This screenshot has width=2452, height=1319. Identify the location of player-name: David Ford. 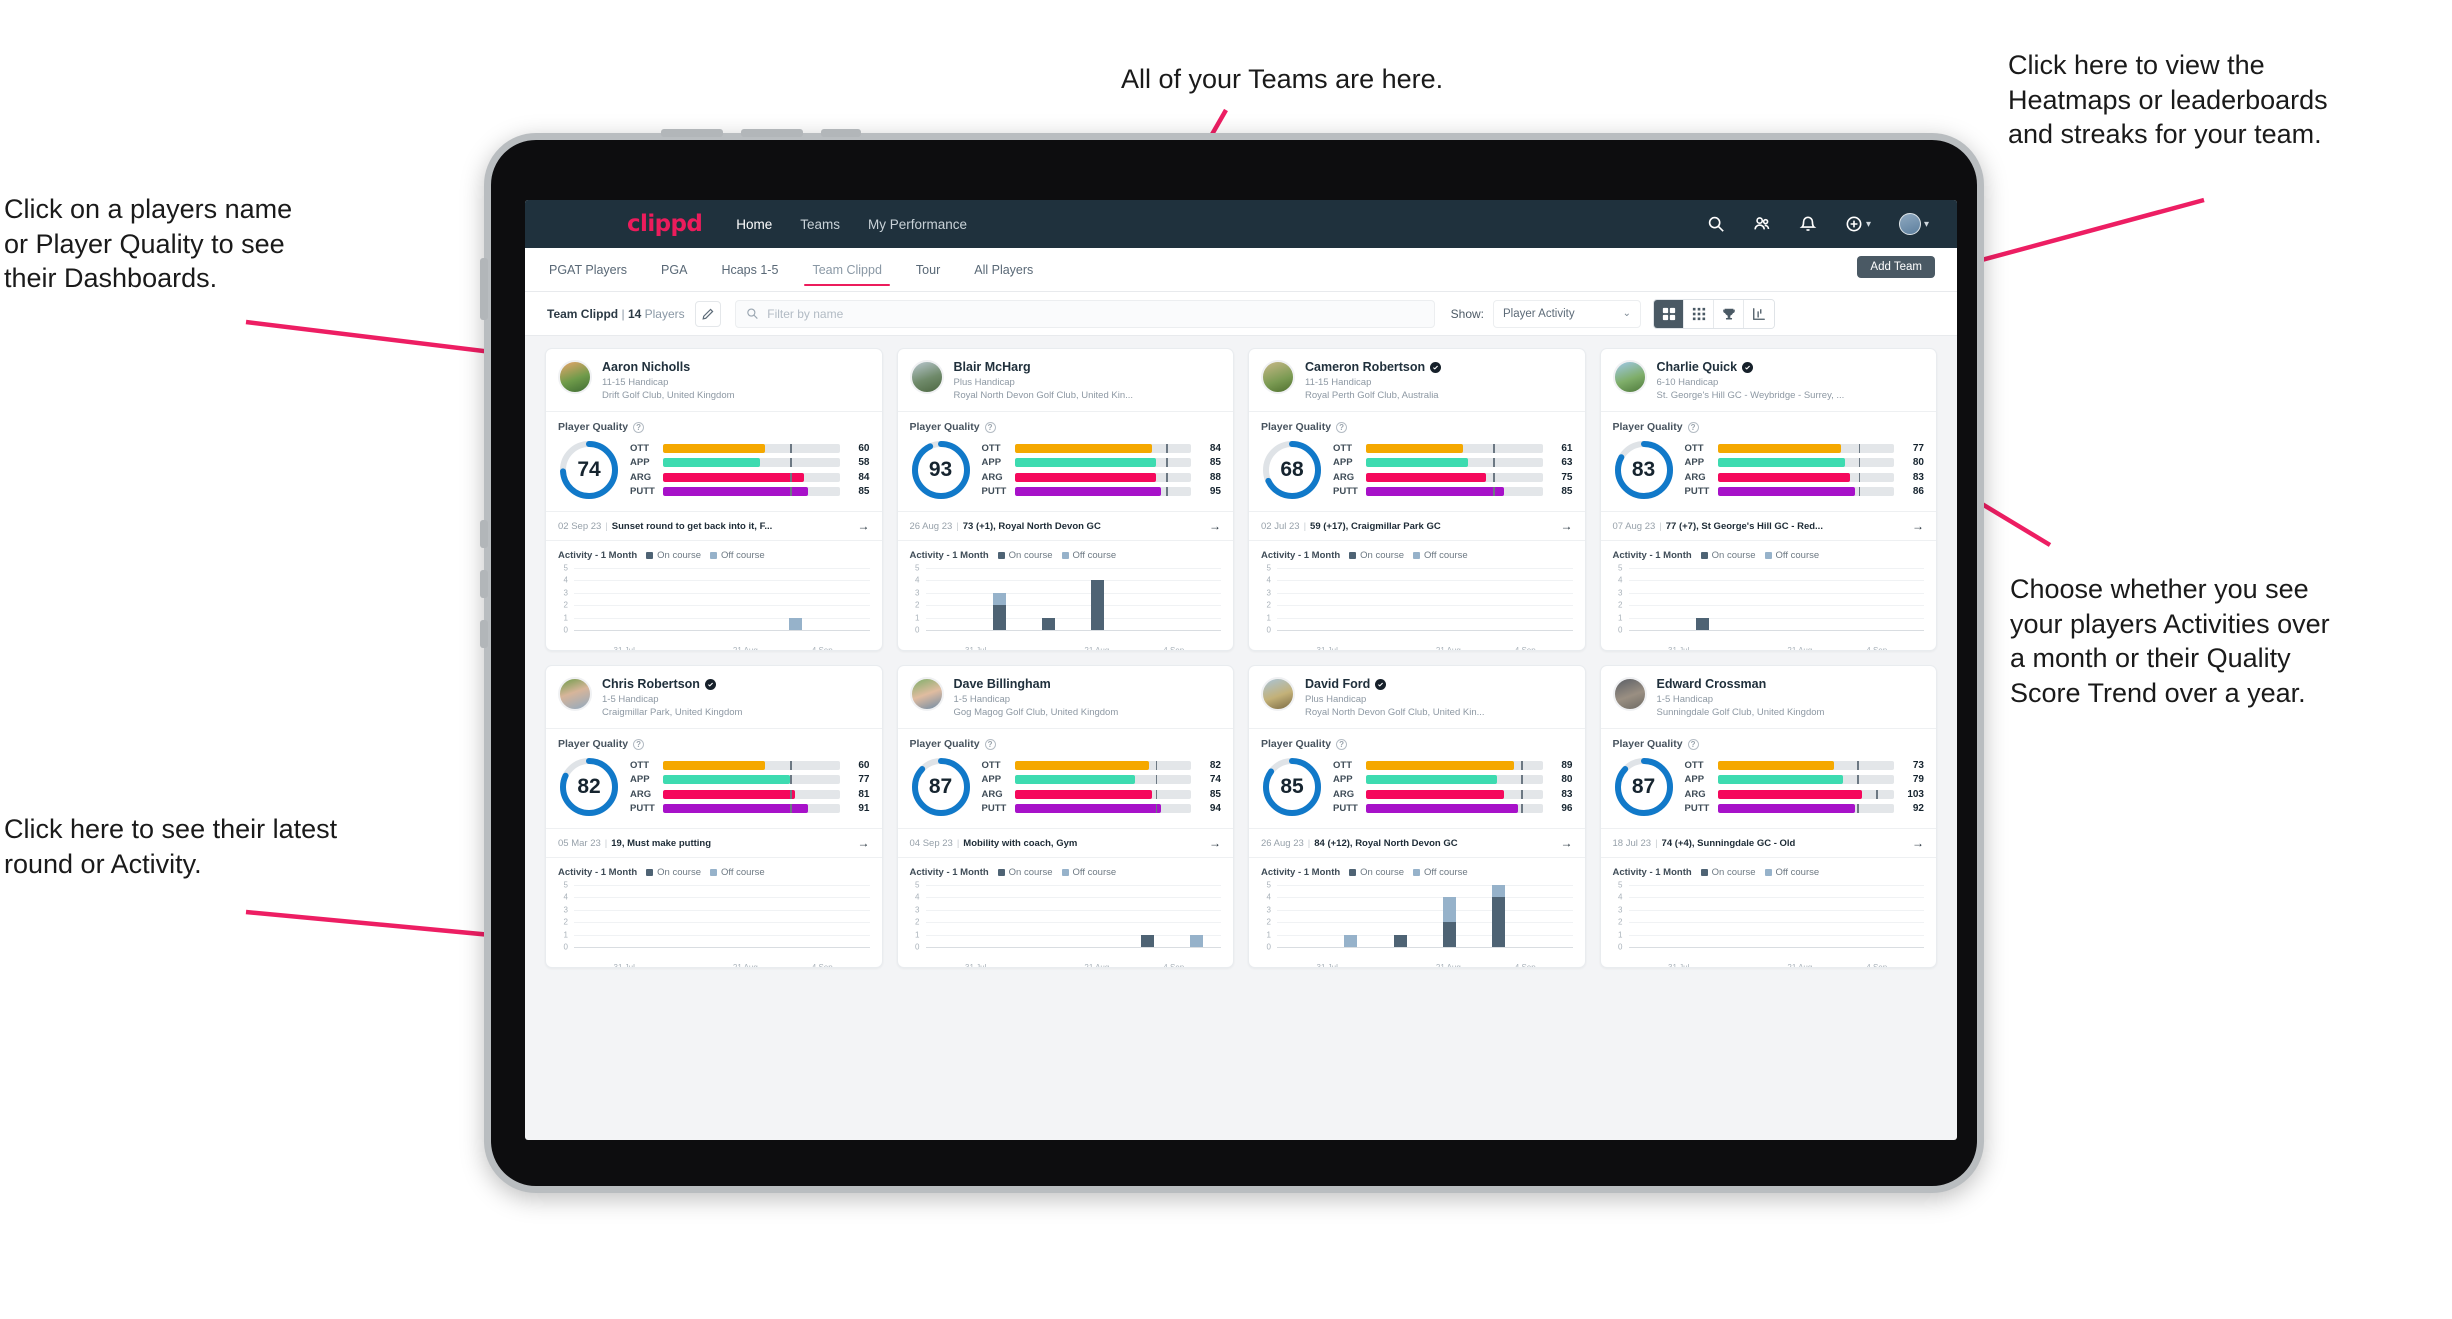
(1337, 684).